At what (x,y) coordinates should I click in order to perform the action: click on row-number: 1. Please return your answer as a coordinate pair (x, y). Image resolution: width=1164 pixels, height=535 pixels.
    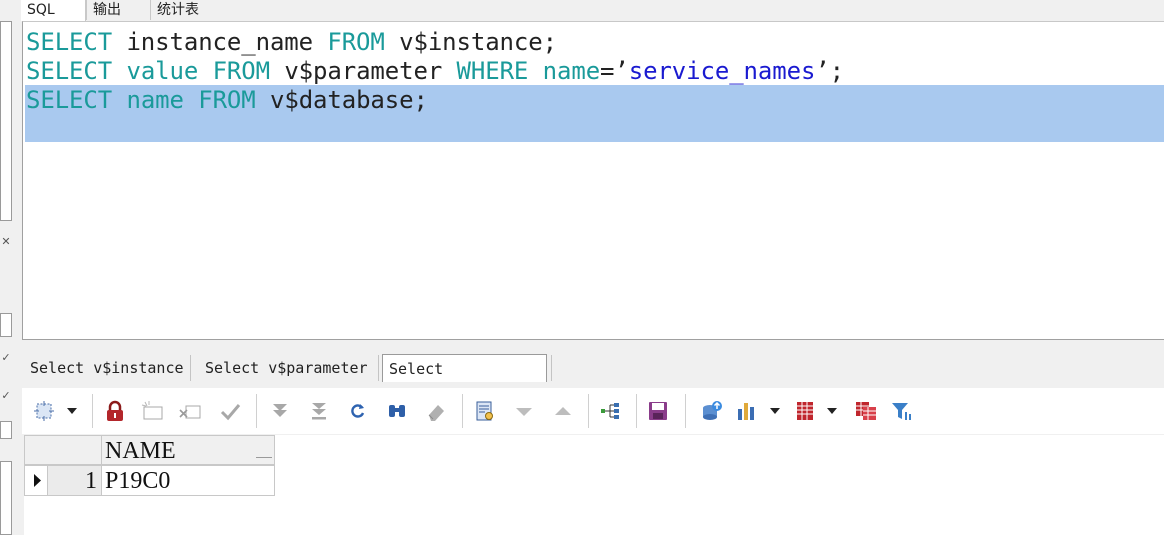
    Looking at the image, I should click on (74, 480).